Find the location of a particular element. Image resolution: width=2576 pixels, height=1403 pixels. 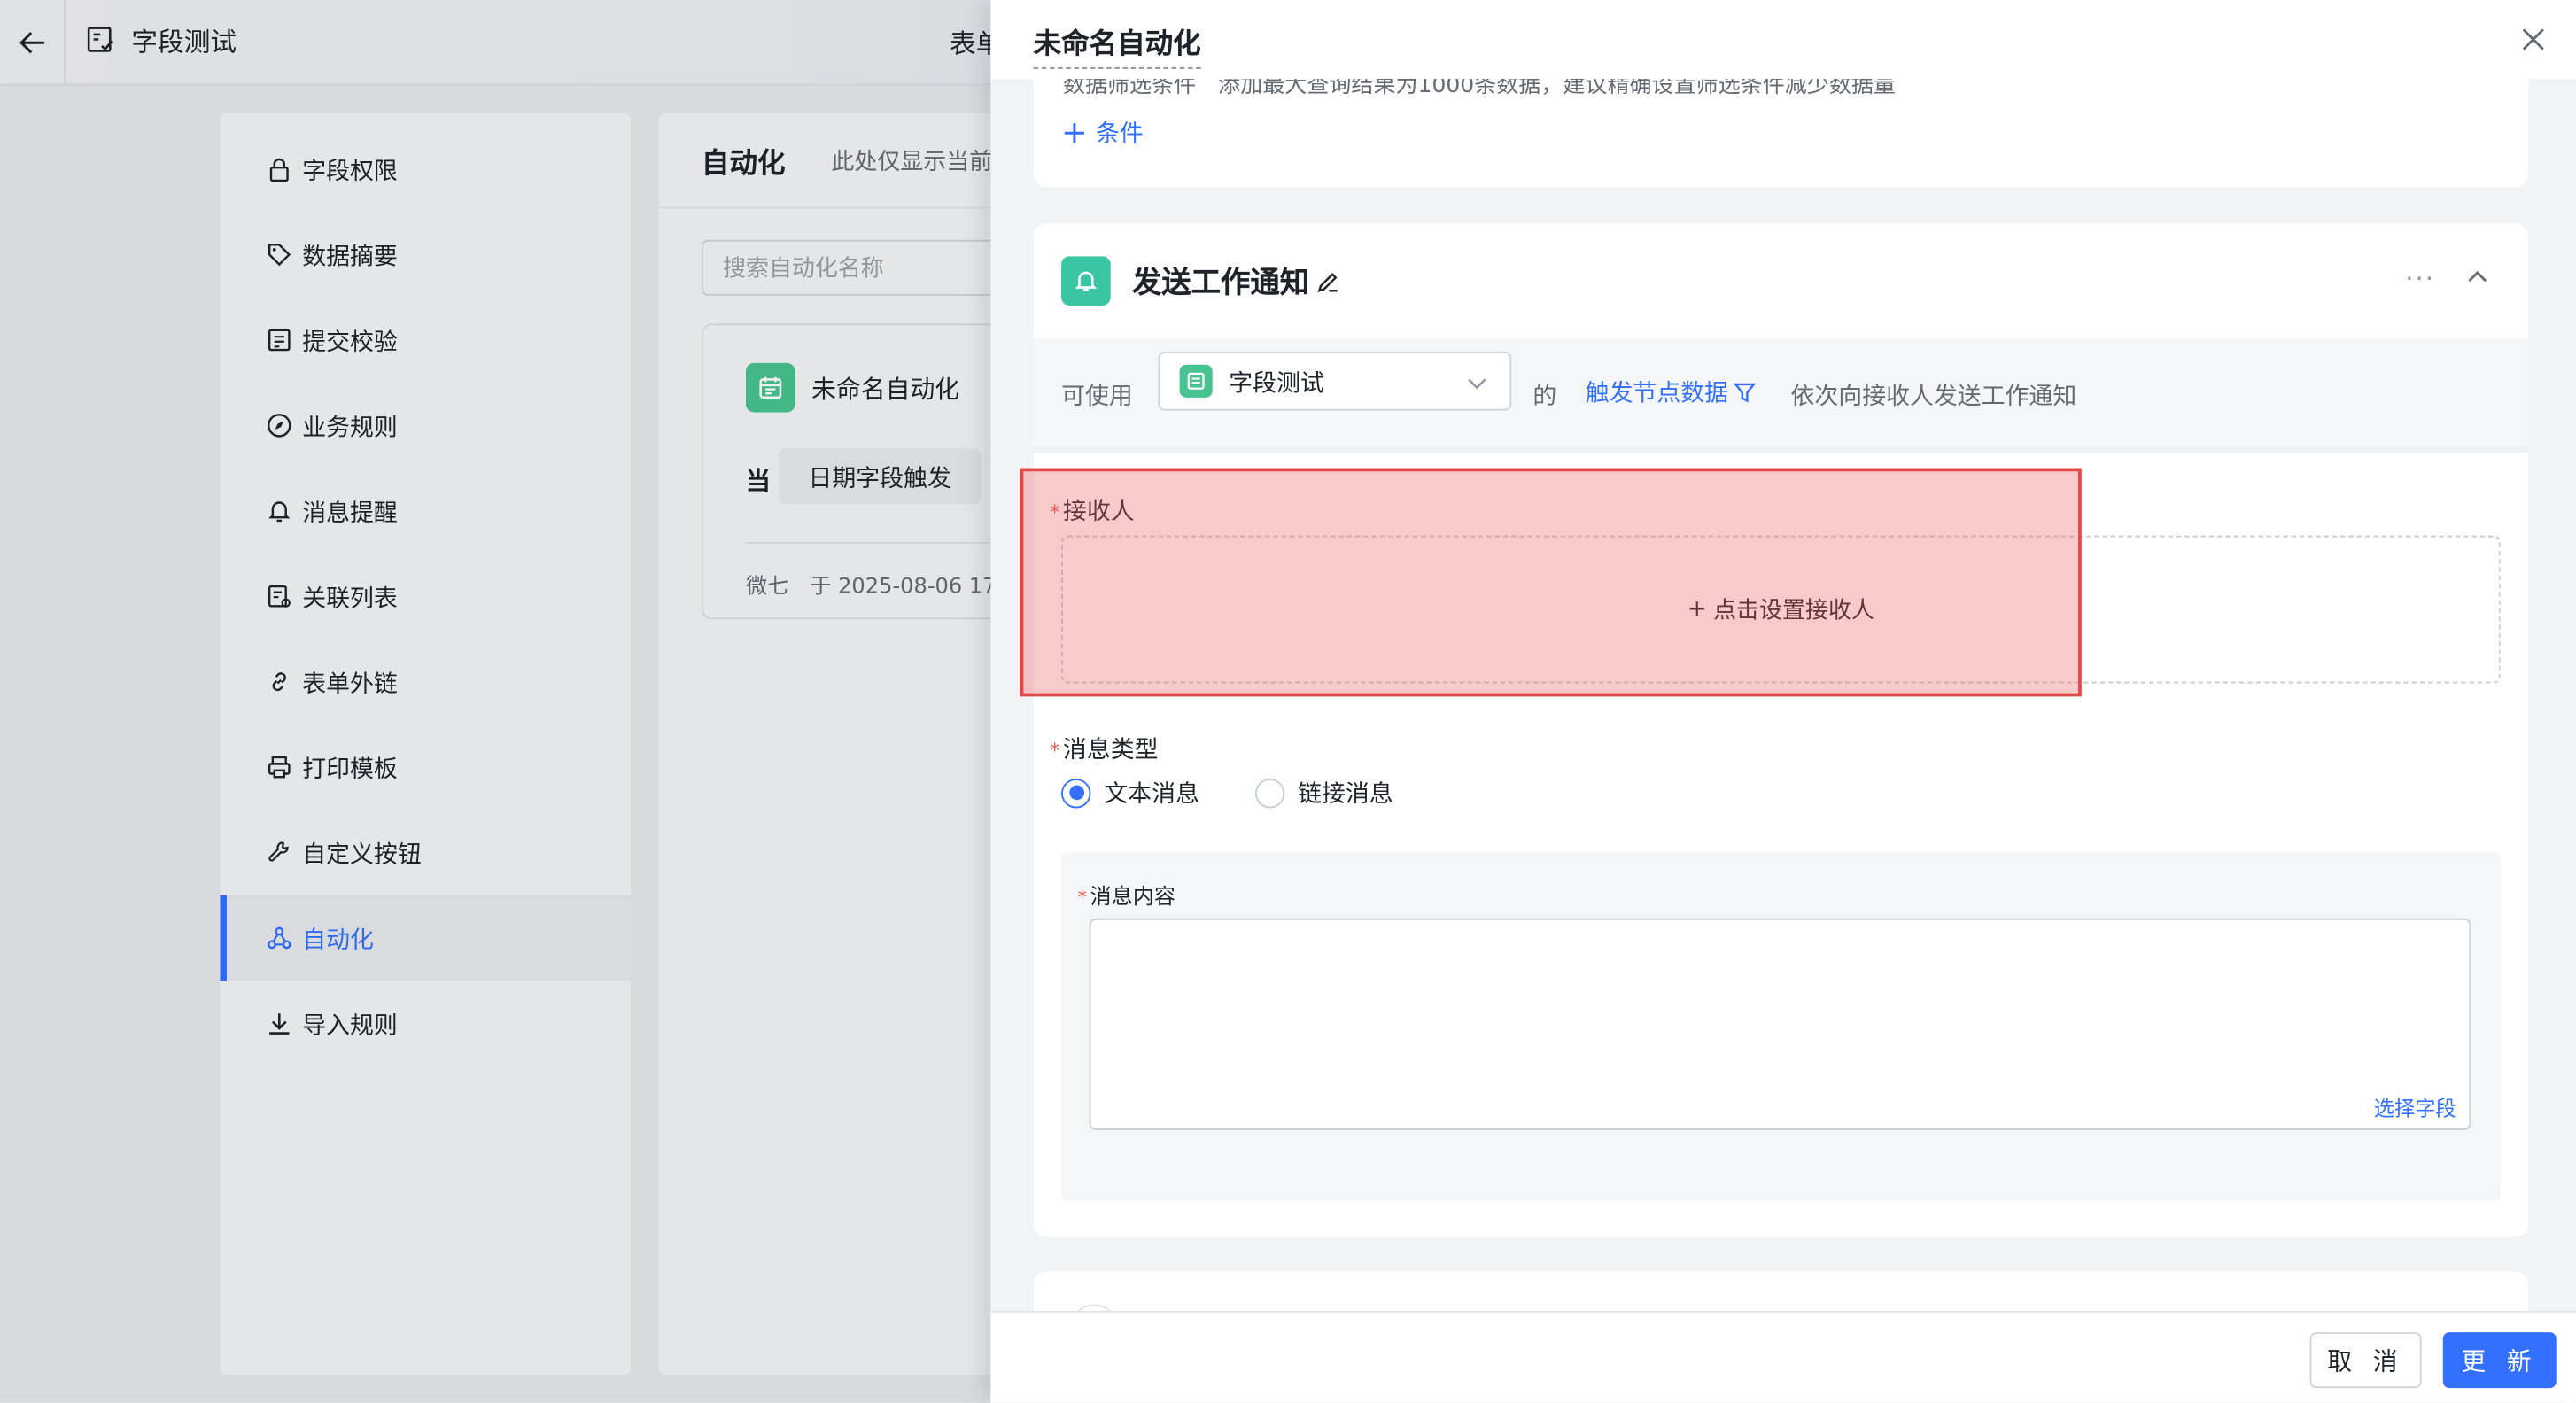

action-header: 发送工作通知 ··· is located at coordinates (1781, 280).